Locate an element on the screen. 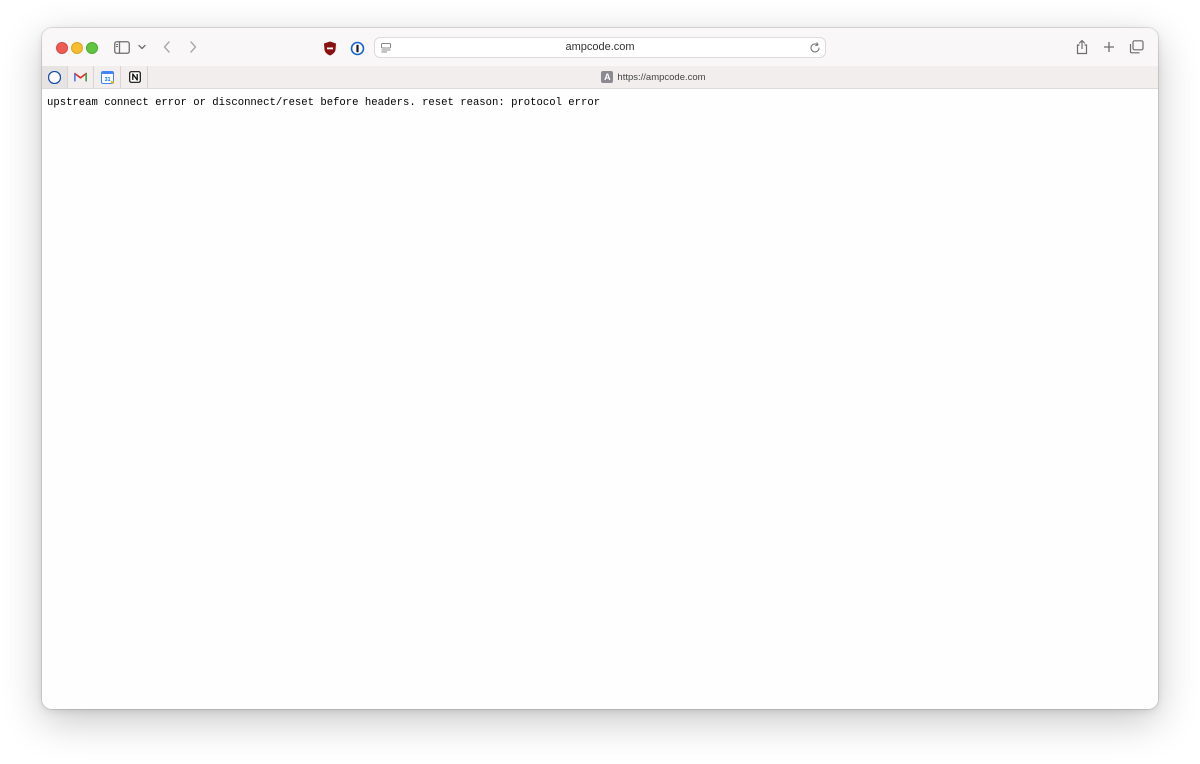 This screenshot has width=1200, height=764. minimize-window-button is located at coordinates (77, 48).